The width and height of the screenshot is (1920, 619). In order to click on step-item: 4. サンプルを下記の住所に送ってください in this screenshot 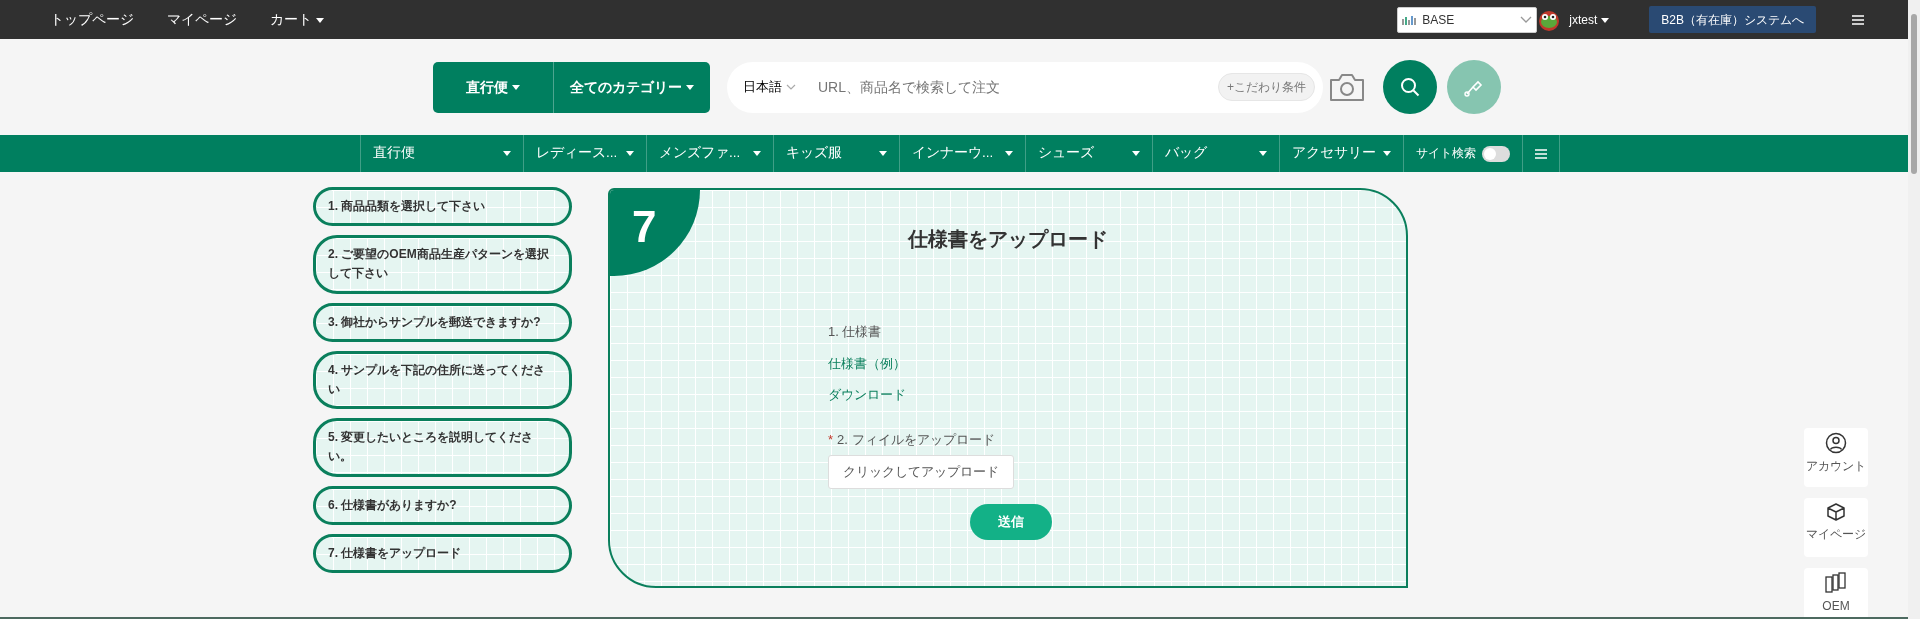, I will do `click(442, 380)`.